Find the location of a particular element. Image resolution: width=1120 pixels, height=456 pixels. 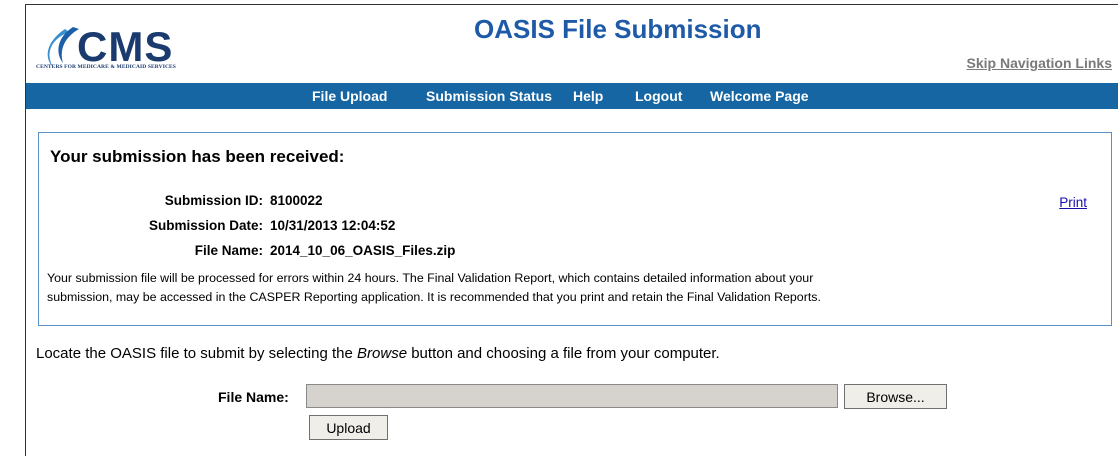

confirmation-heading: Your submission has been received: is located at coordinates (197, 156).